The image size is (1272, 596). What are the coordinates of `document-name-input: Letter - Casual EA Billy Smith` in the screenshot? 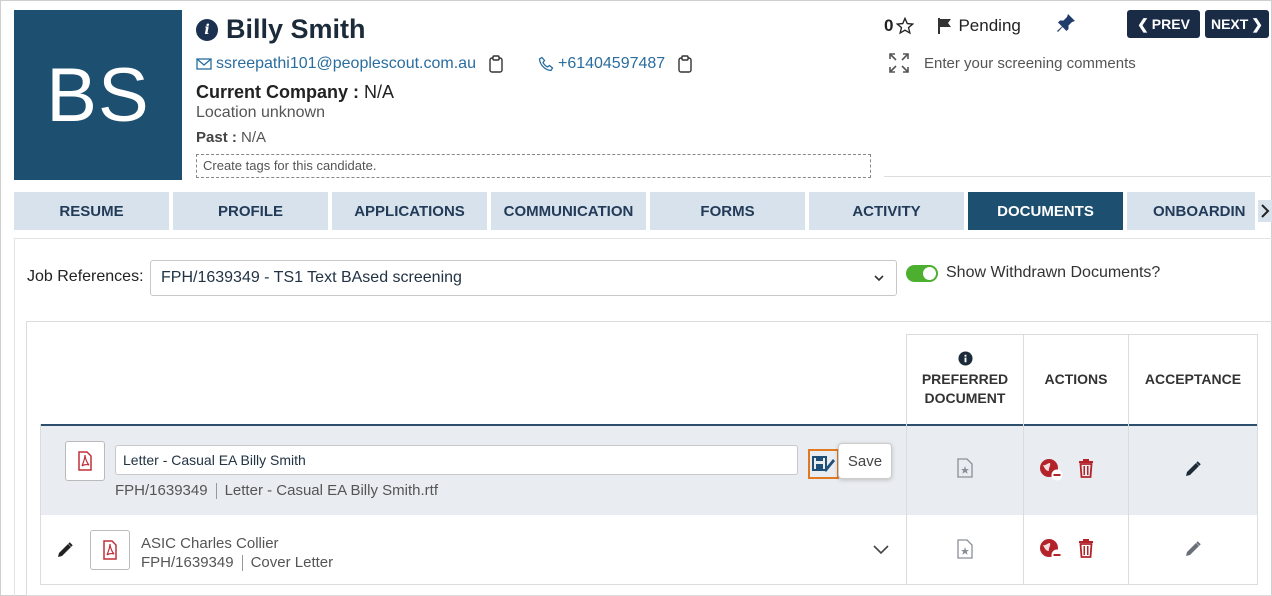 It's located at (456, 460).